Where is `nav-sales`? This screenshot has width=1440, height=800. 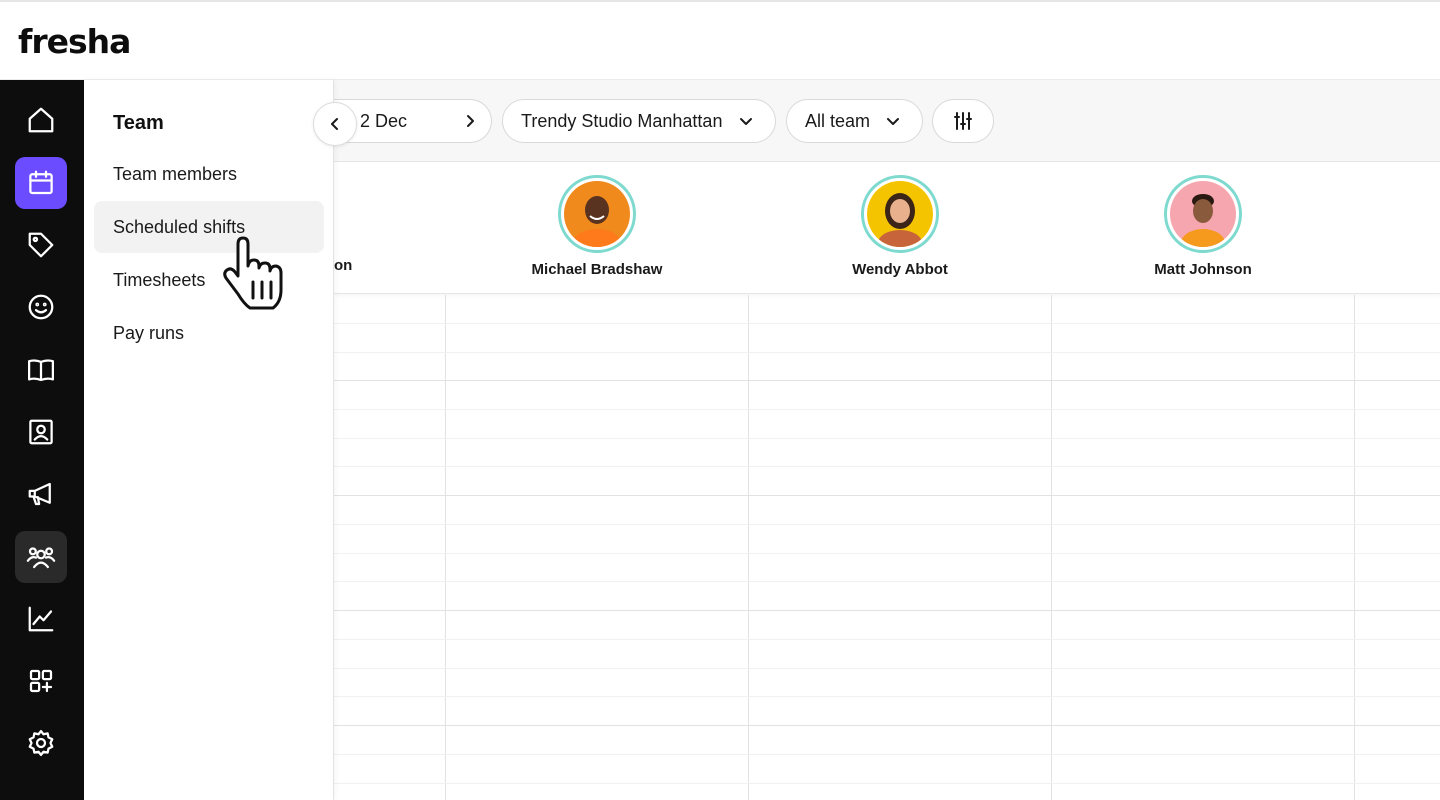
nav-sales is located at coordinates (41, 245).